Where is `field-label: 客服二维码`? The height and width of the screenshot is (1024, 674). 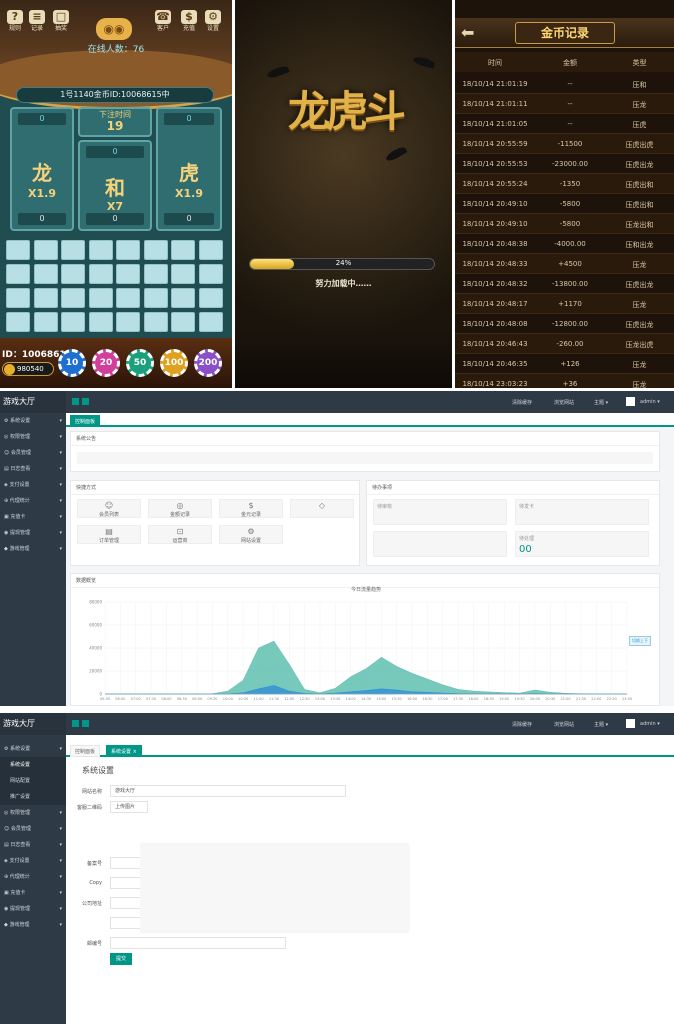 field-label: 客服二维码 is located at coordinates (89, 808).